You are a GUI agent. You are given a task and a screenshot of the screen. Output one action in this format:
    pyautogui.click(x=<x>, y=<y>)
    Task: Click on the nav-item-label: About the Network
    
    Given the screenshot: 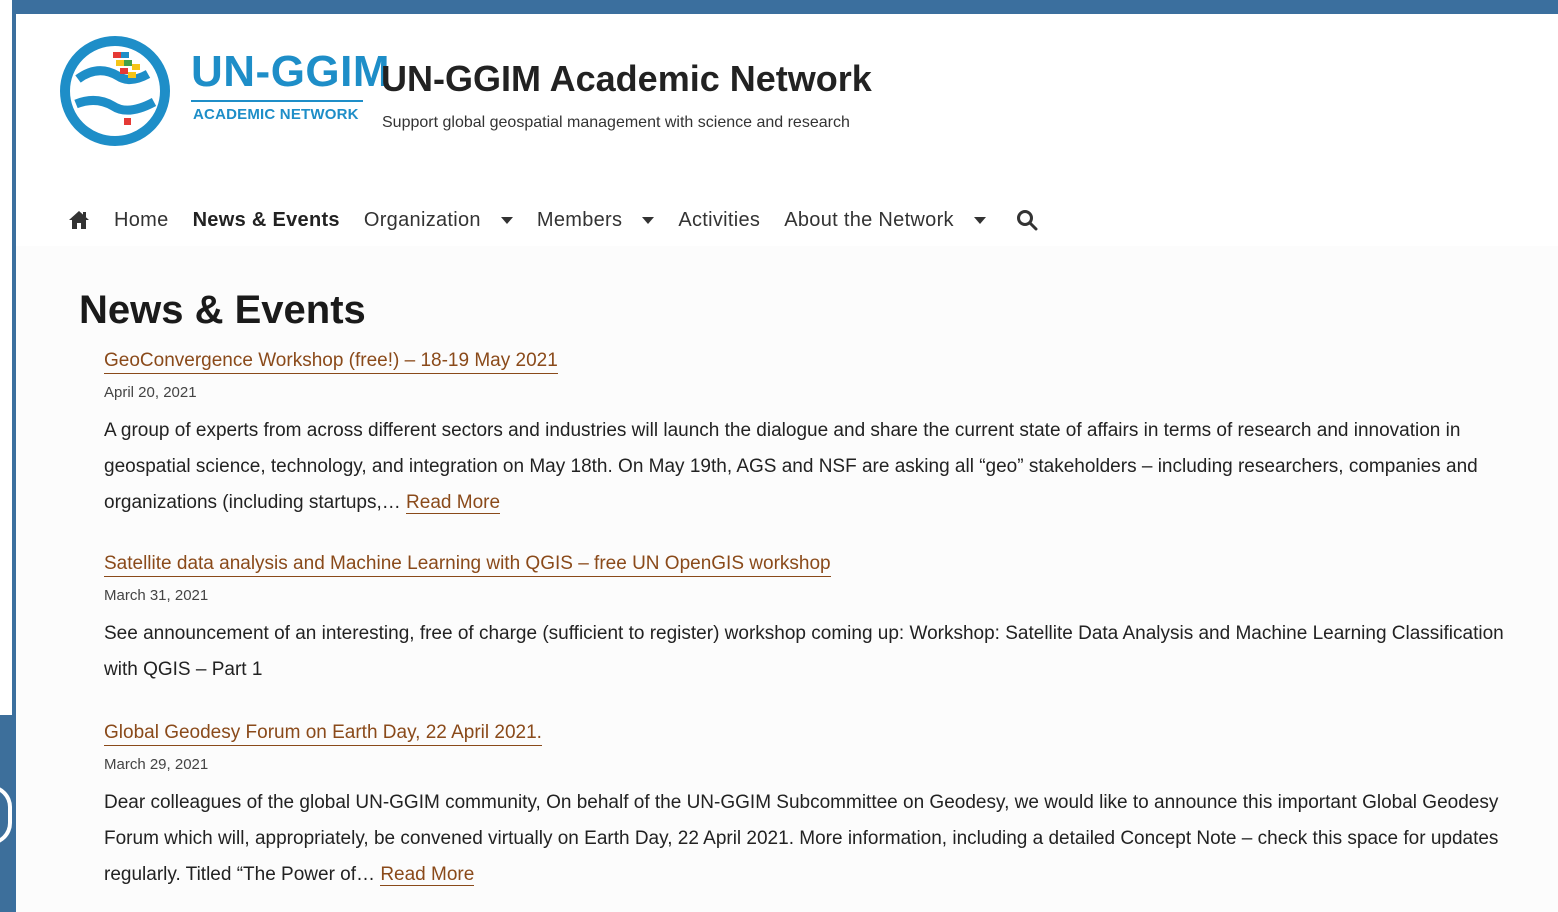 What is the action you would take?
    pyautogui.click(x=869, y=219)
    